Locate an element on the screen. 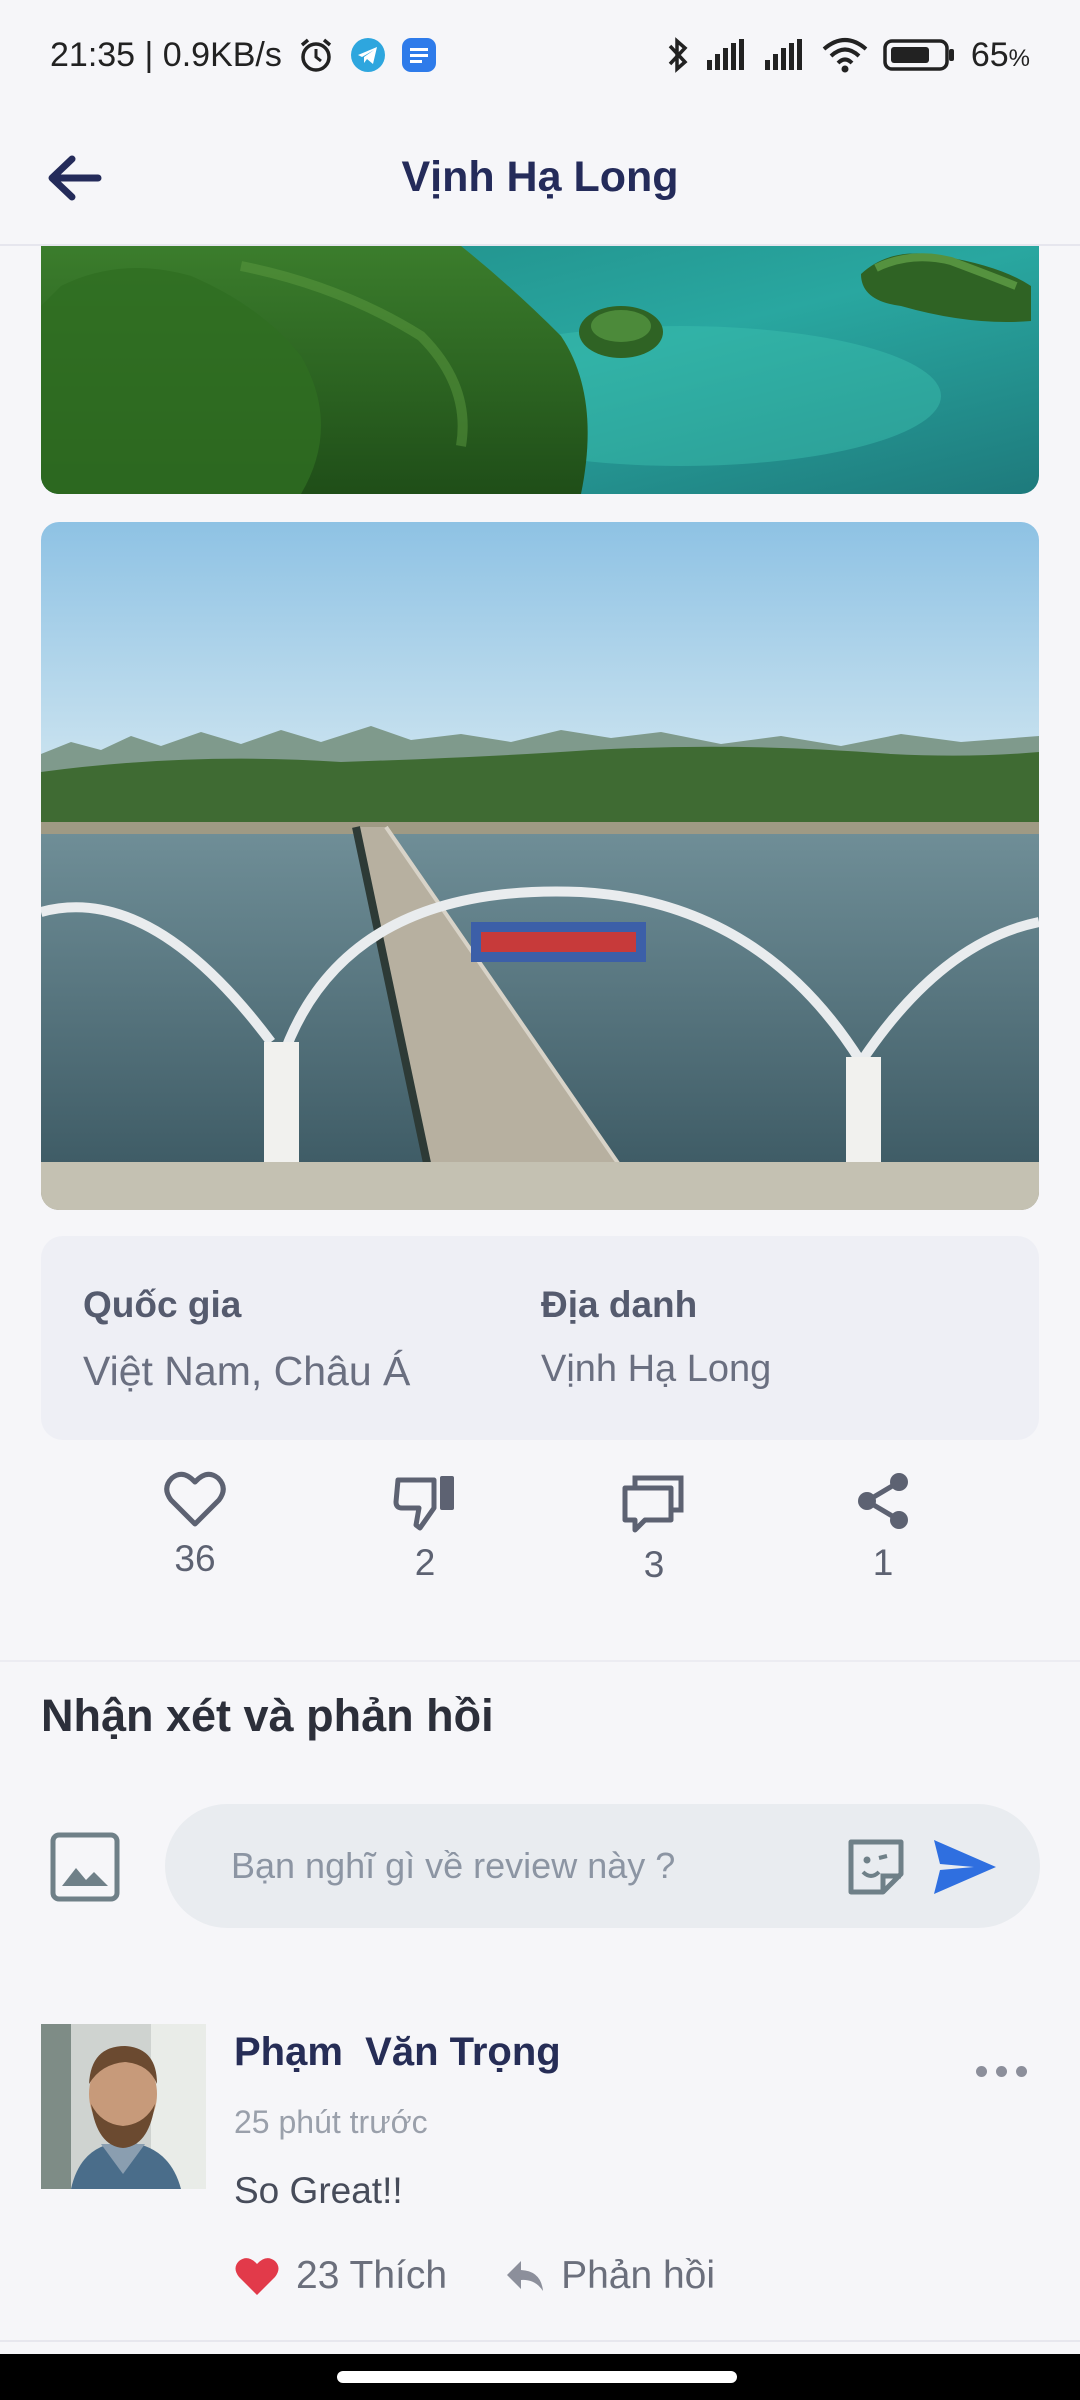 Image resolution: width=1080 pixels, height=2400 pixels. comment-action-button: 3 is located at coordinates (654, 1528).